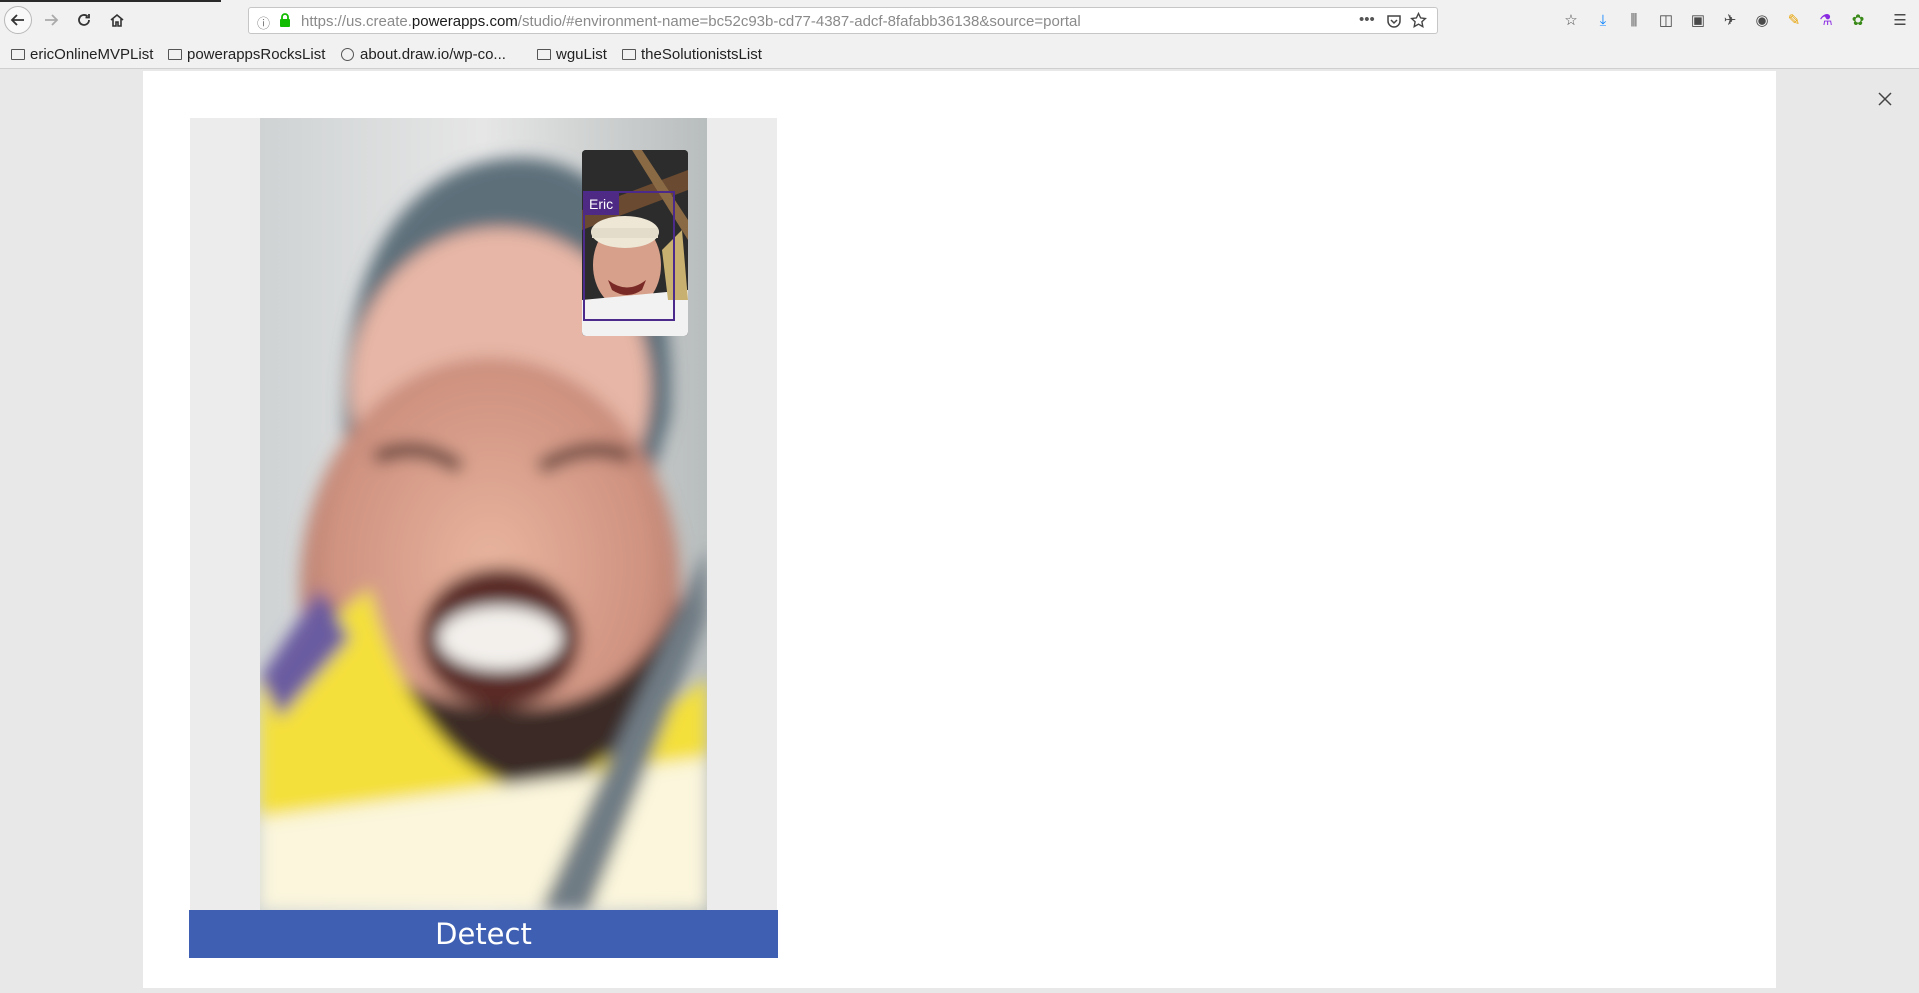  What do you see at coordinates (1900, 20) in the screenshot?
I see `menu-icon: ☰` at bounding box center [1900, 20].